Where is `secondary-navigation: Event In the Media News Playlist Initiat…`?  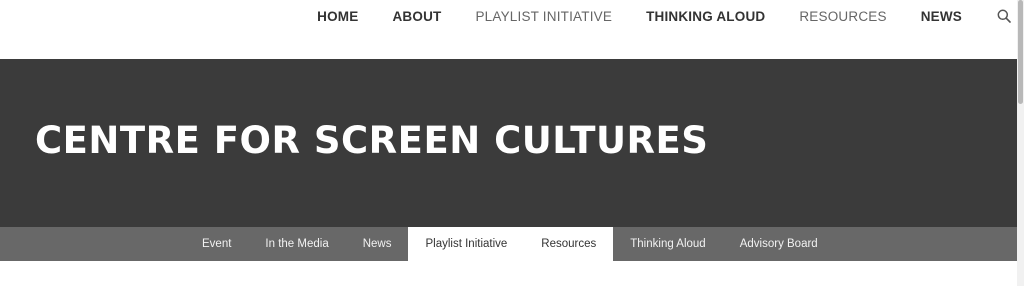
secondary-navigation: Event In the Media News Playlist Initiat… is located at coordinates (508, 244).